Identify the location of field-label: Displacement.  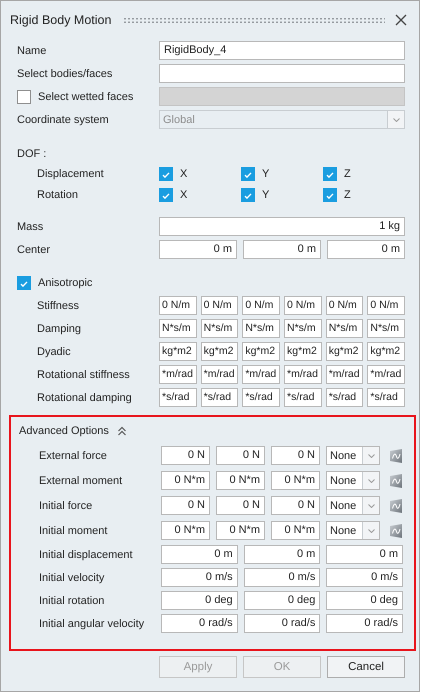
(71, 174).